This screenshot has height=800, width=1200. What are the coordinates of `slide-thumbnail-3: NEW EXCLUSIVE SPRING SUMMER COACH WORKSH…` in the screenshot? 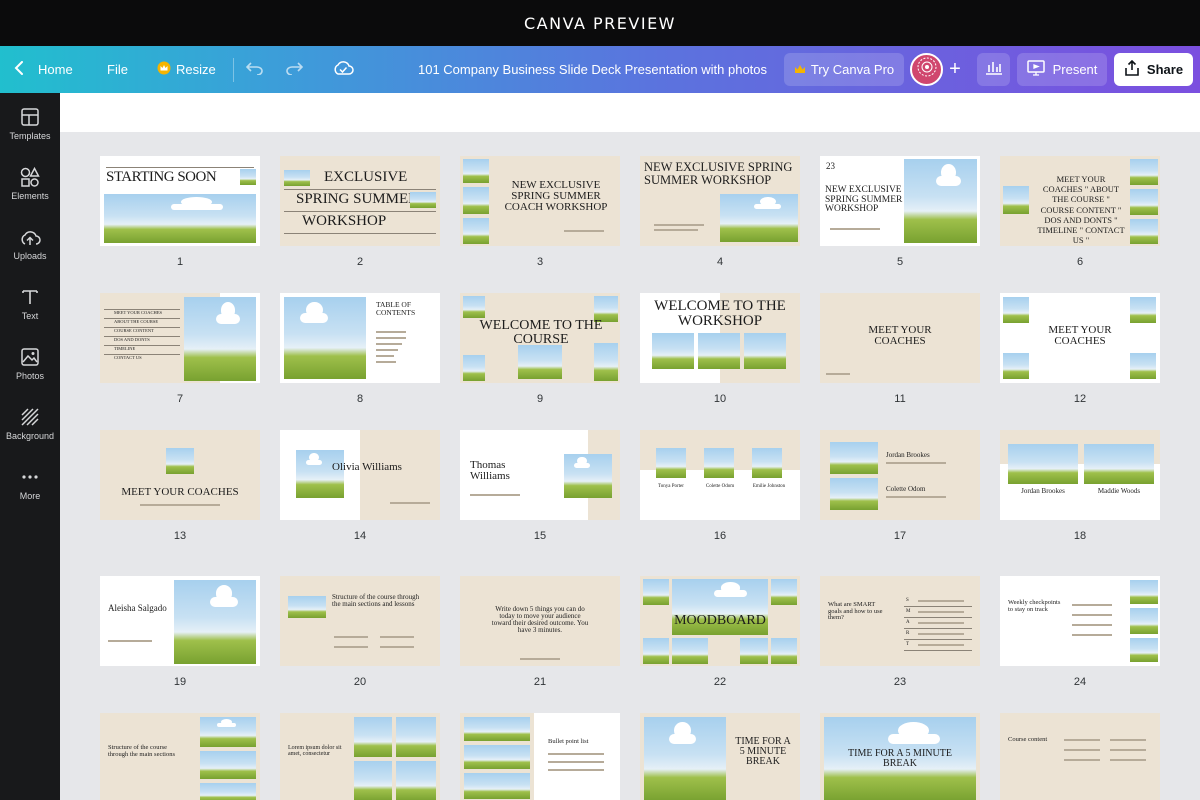 It's located at (540, 201).